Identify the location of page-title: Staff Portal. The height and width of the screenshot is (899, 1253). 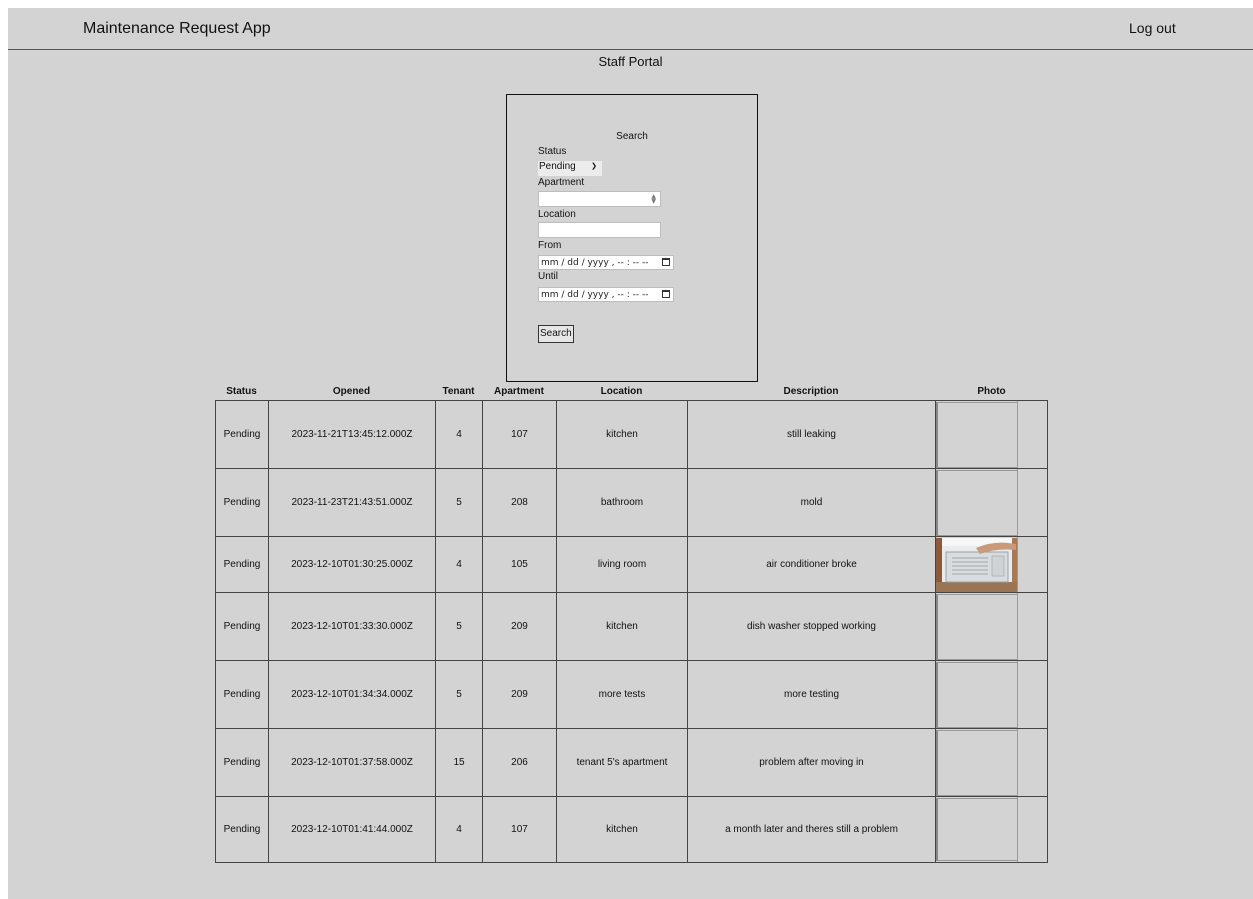
(630, 61).